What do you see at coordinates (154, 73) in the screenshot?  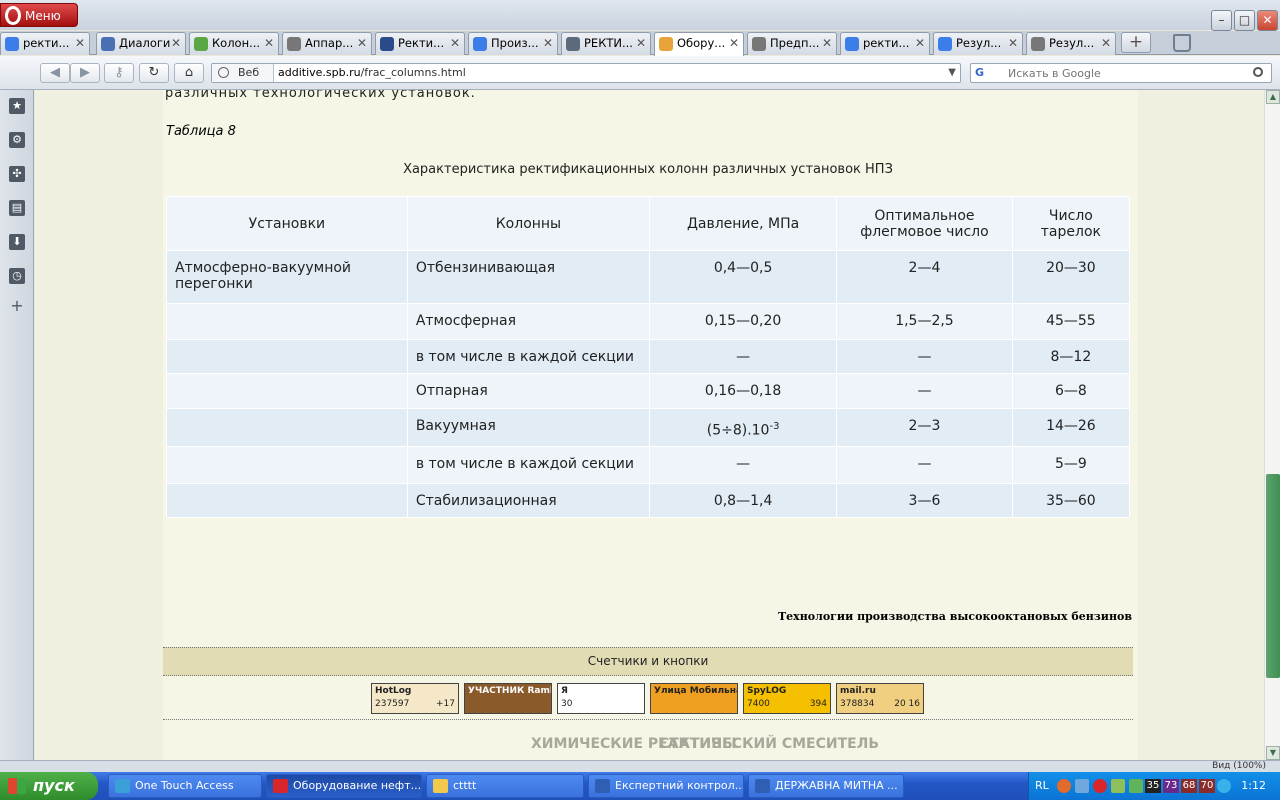 I see `reload-button: ↻` at bounding box center [154, 73].